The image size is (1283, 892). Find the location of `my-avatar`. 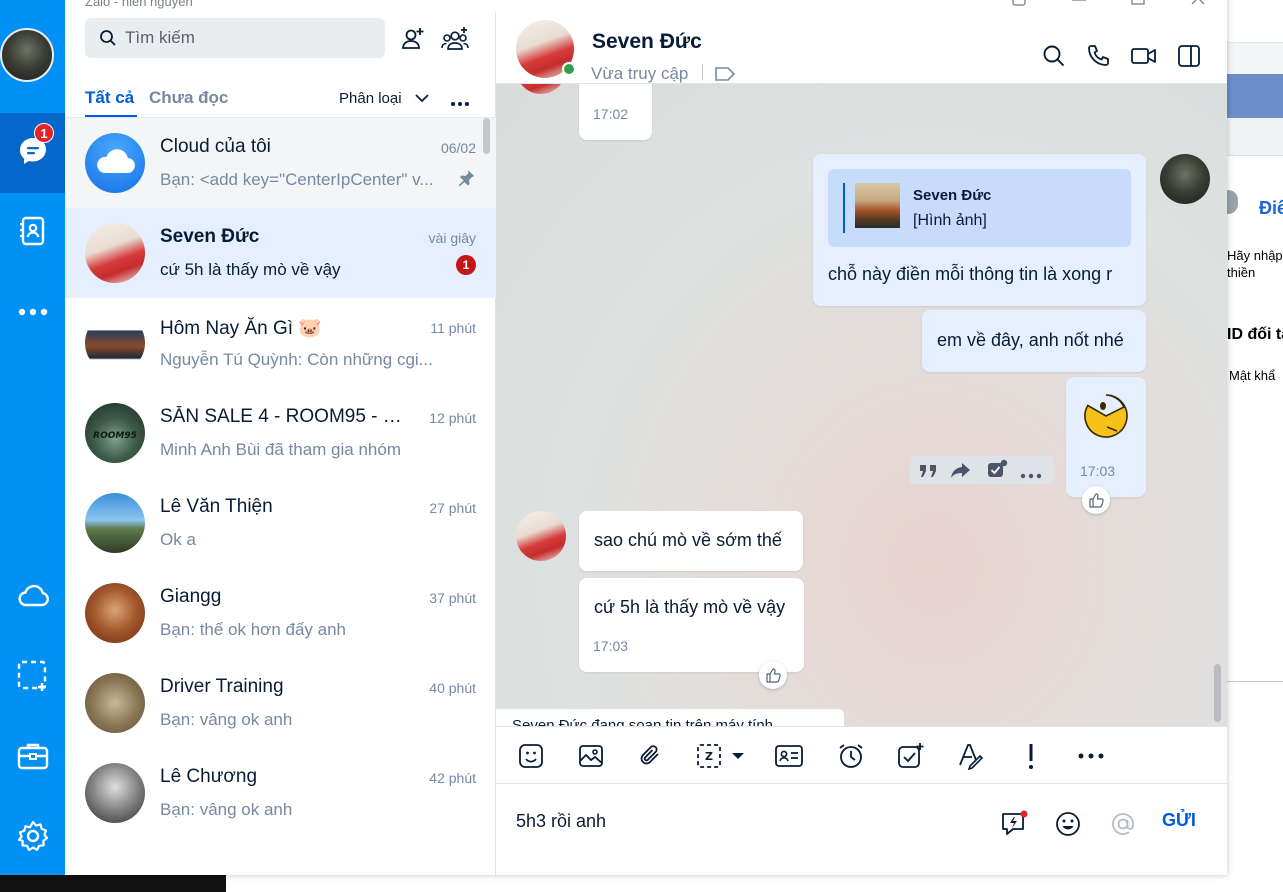

my-avatar is located at coordinates (27, 55).